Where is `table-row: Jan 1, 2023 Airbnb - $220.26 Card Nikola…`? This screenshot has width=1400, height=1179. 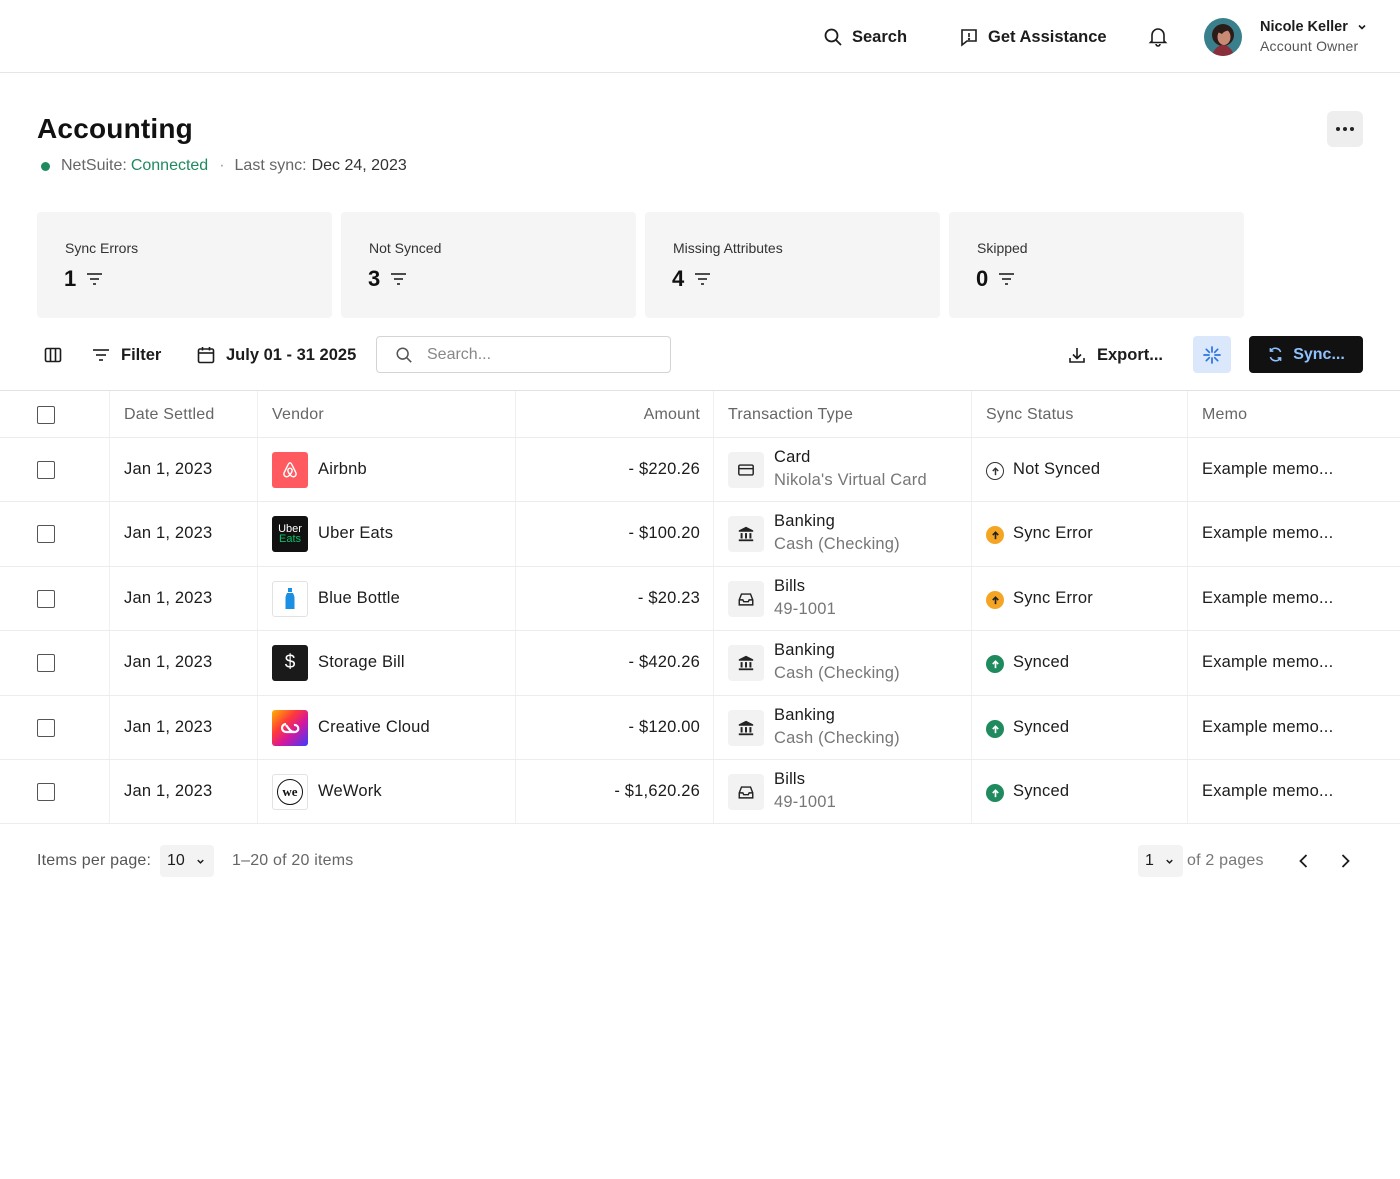
table-row: Jan 1, 2023 Airbnb - $220.26 Card Nikola… is located at coordinates (700, 469).